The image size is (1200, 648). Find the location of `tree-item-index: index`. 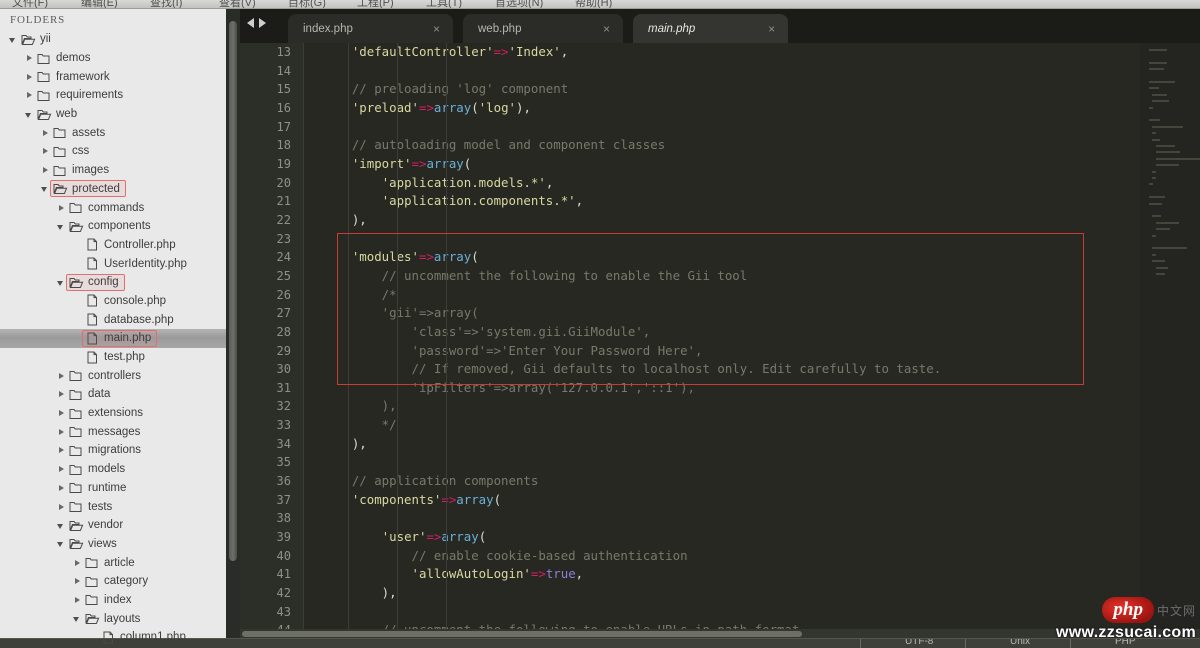

tree-item-index: index is located at coordinates (113, 600).